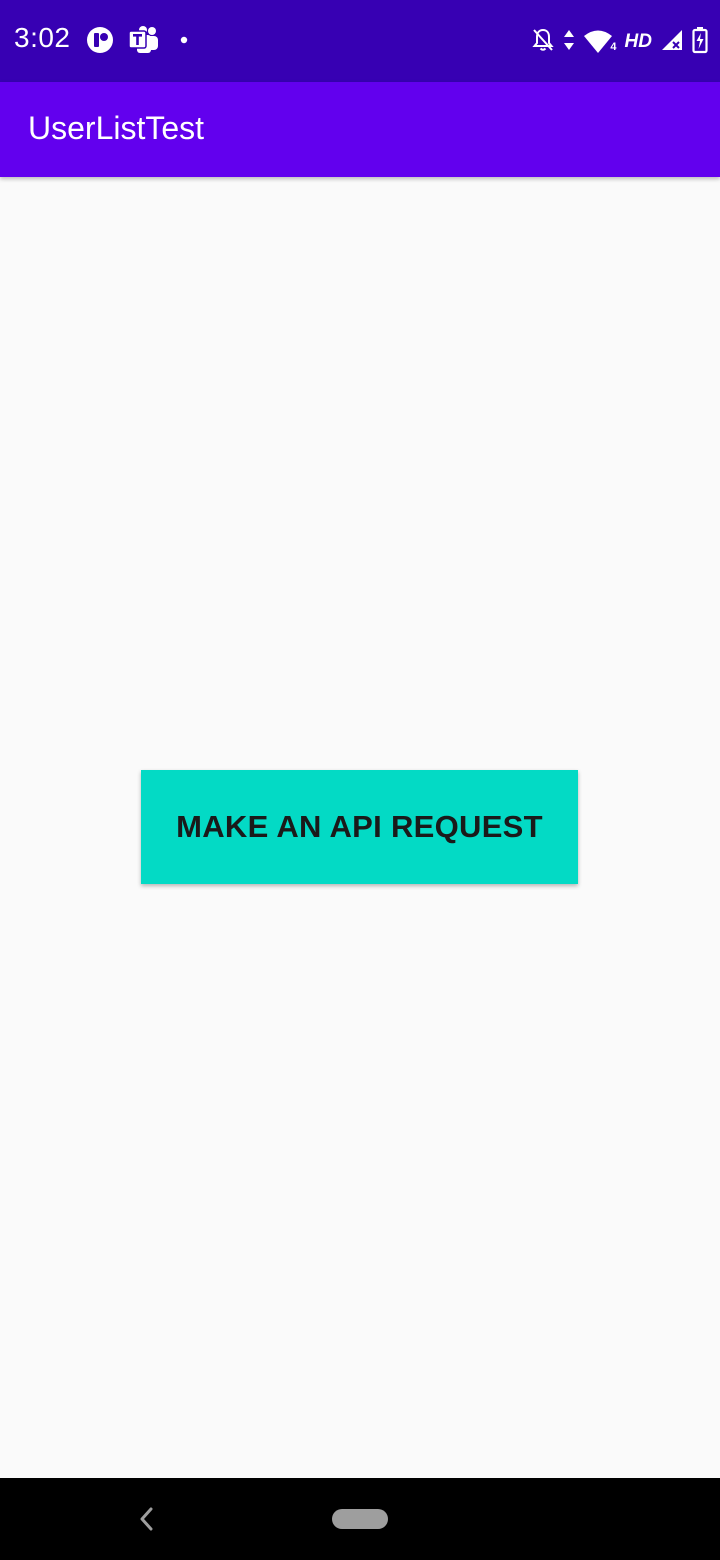 The width and height of the screenshot is (720, 1560). I want to click on app-bar: UserListTest, so click(360, 129).